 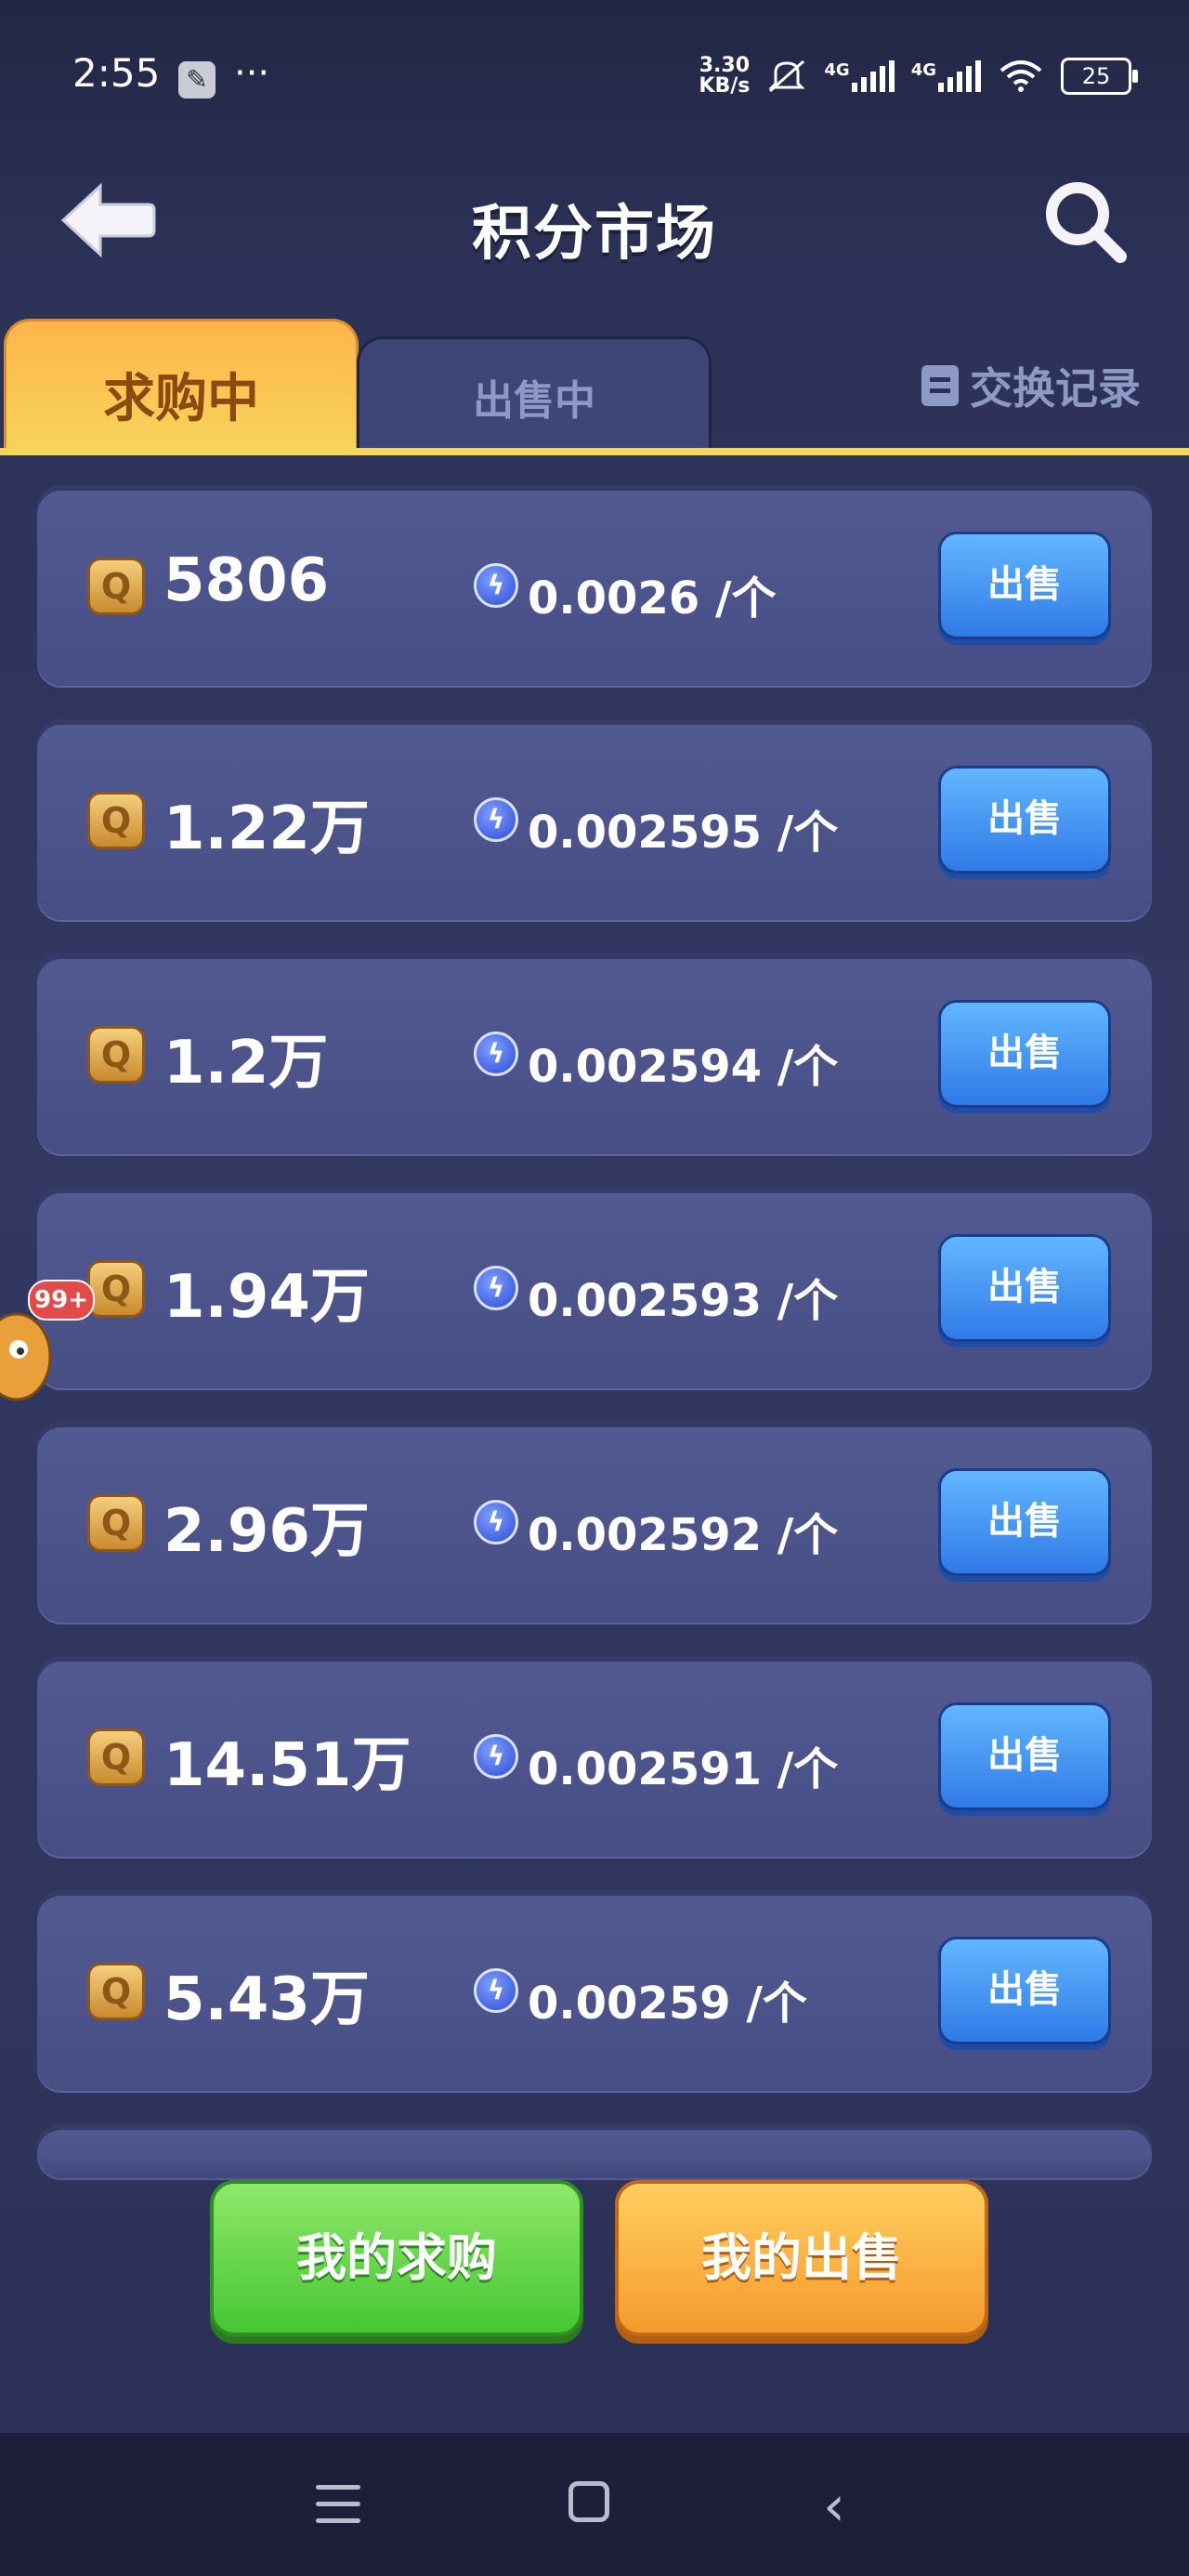 What do you see at coordinates (1055, 388) in the screenshot?
I see `exchange-history-label: 交换记录` at bounding box center [1055, 388].